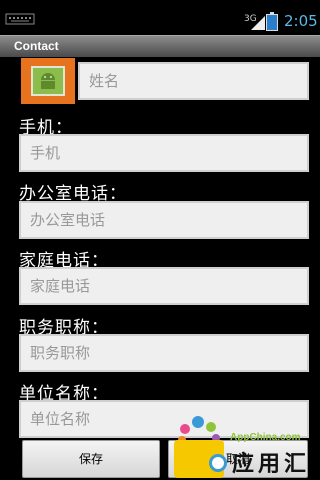 This screenshot has width=320, height=480. I want to click on clock: 2:05, so click(301, 21).